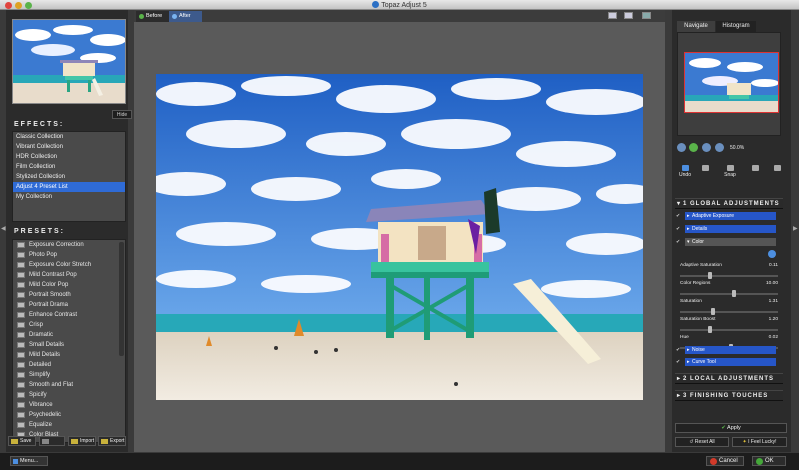  I want to click on compare-button, so click(777, 168).